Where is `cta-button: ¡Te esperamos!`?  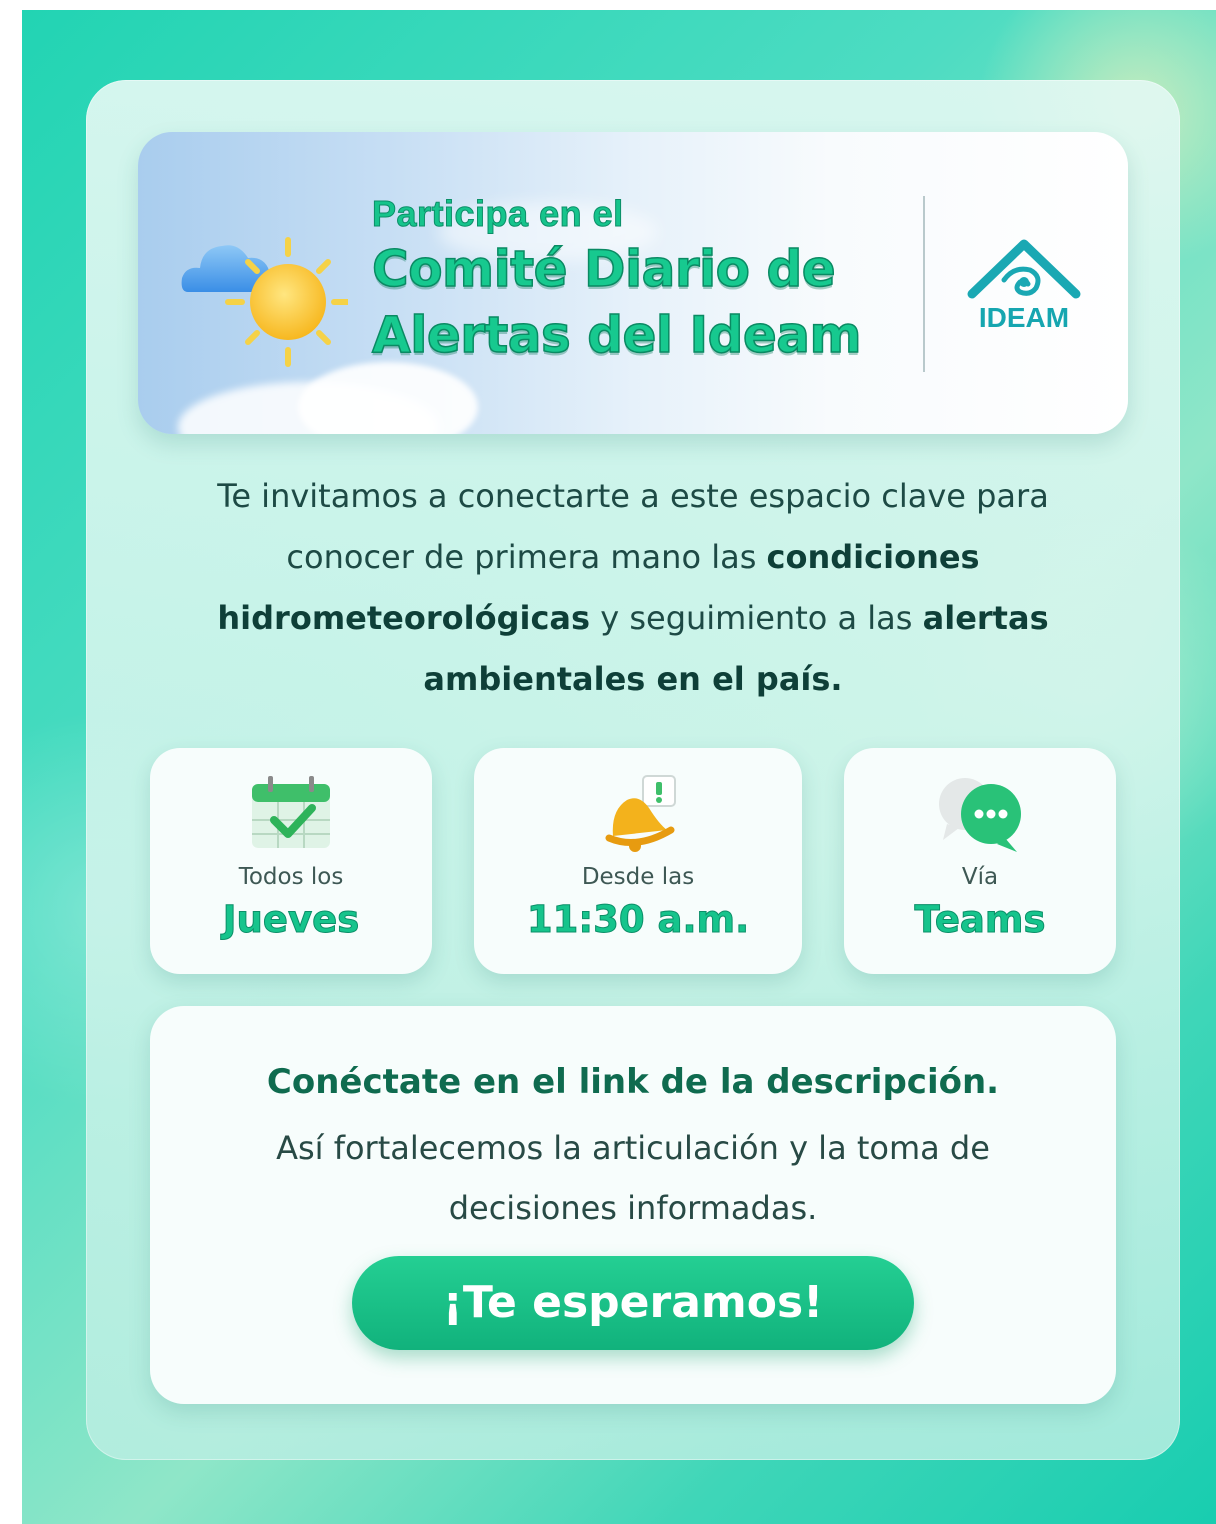 cta-button: ¡Te esperamos! is located at coordinates (633, 1303).